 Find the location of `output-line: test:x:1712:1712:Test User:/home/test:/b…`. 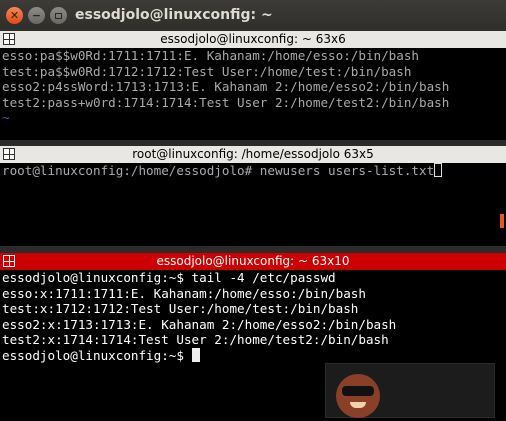

output-line: test:x:1712:1712:Test User:/home/test:/b… is located at coordinates (180, 308).